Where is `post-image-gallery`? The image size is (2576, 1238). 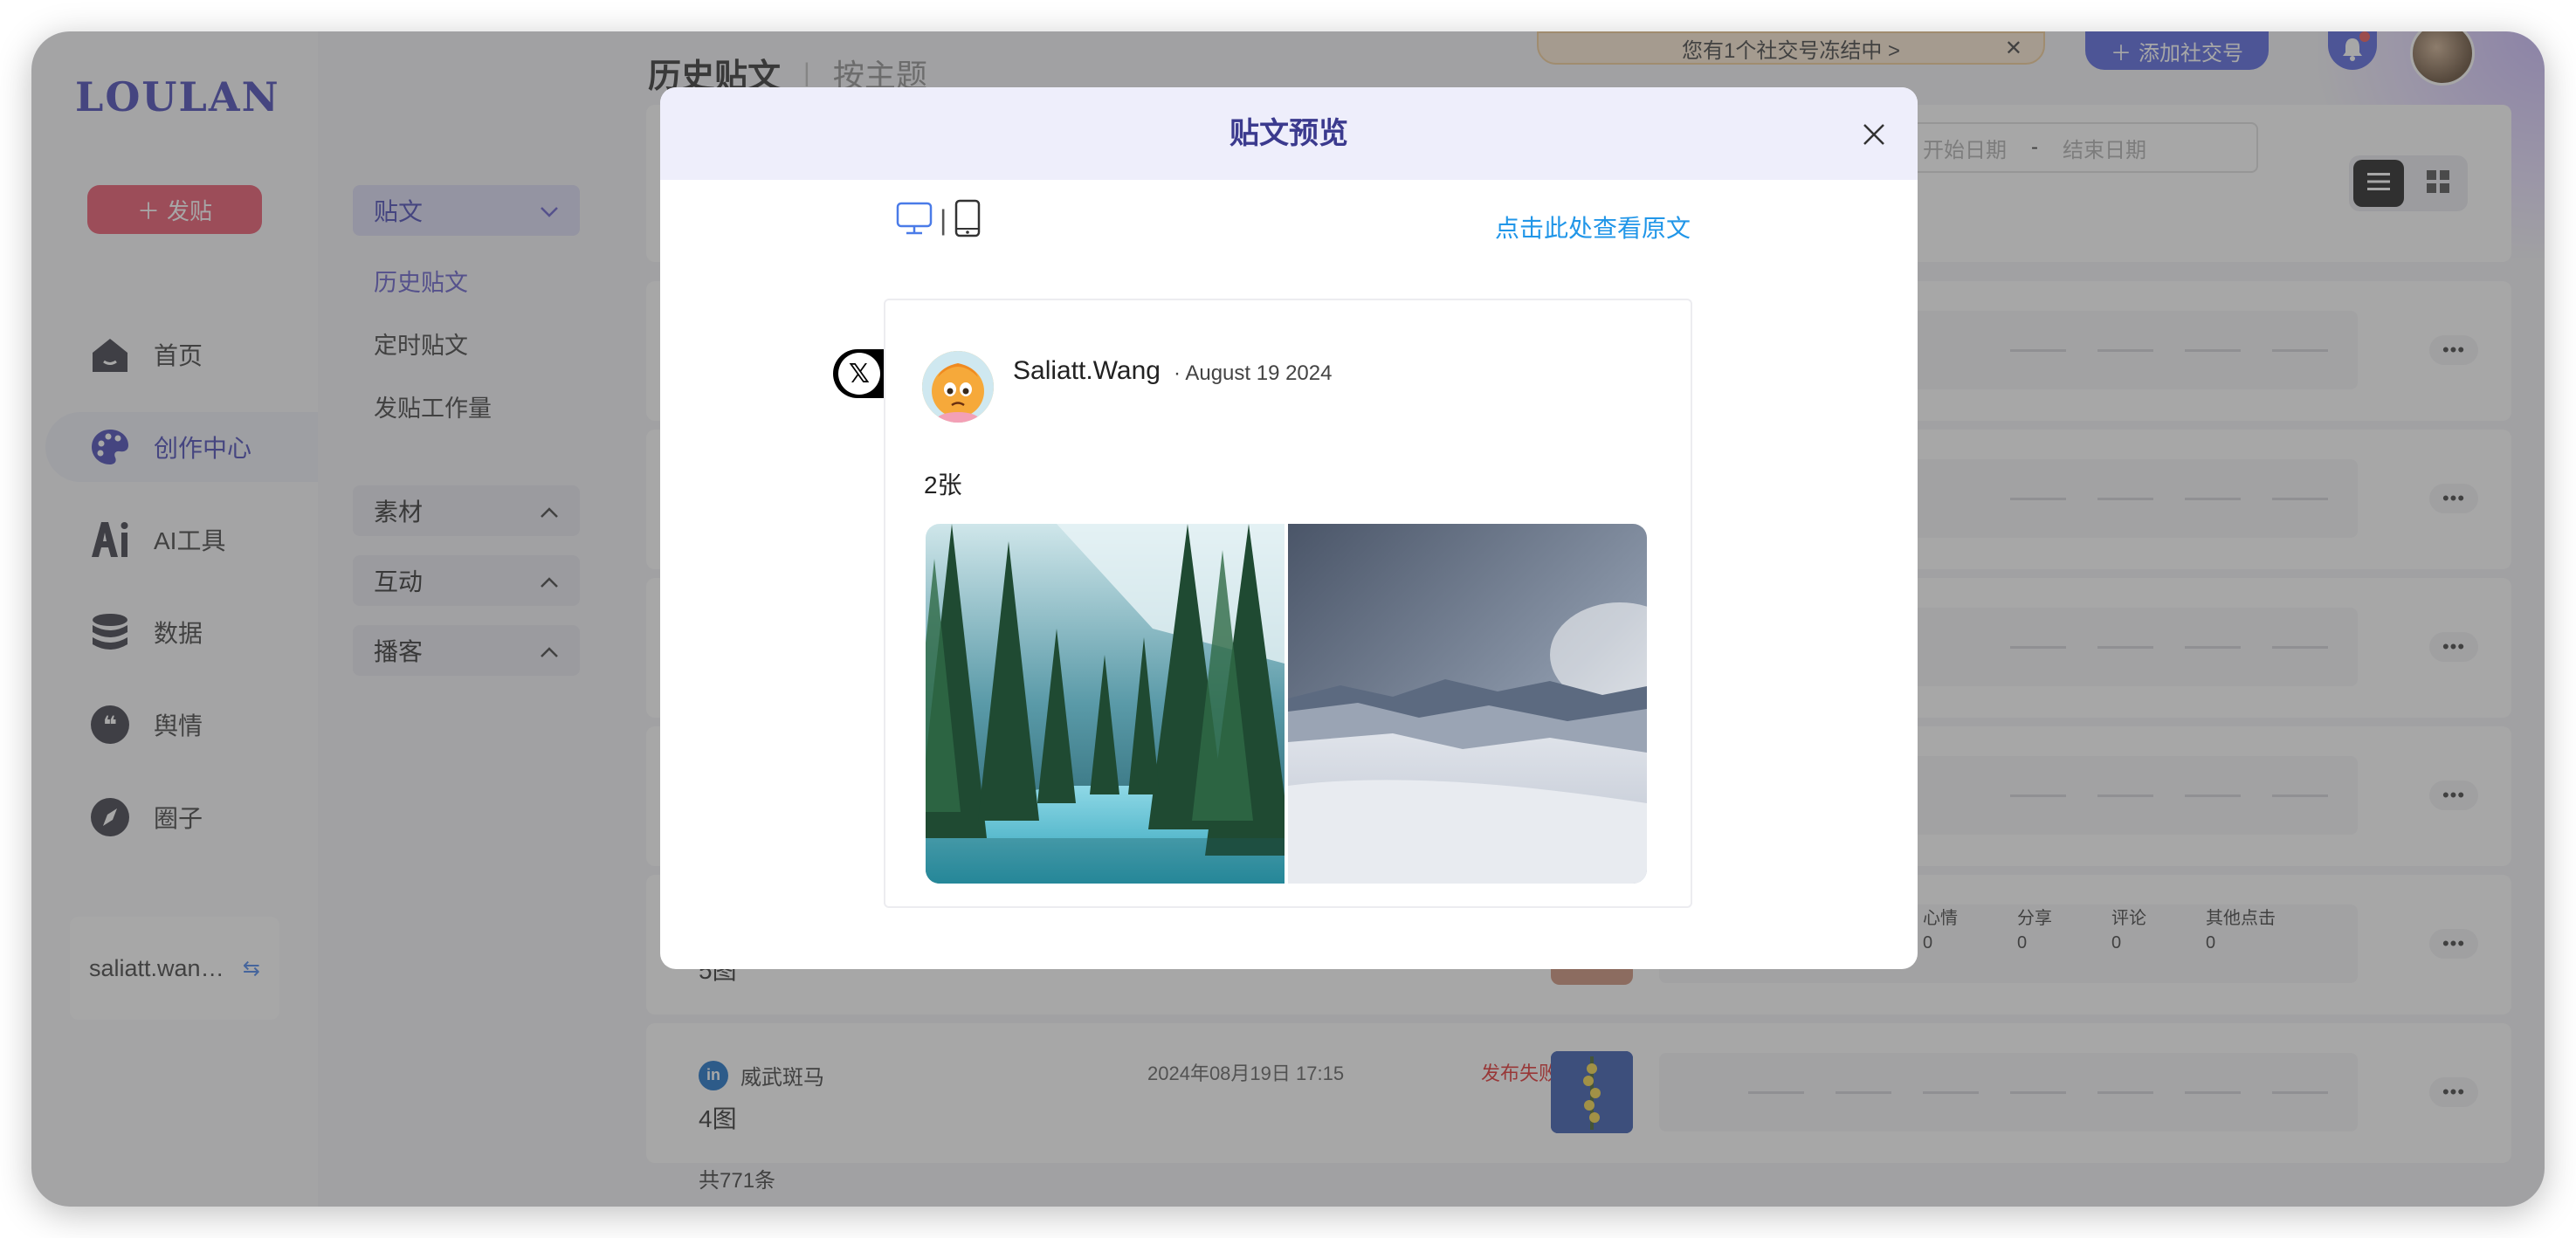 post-image-gallery is located at coordinates (1286, 704).